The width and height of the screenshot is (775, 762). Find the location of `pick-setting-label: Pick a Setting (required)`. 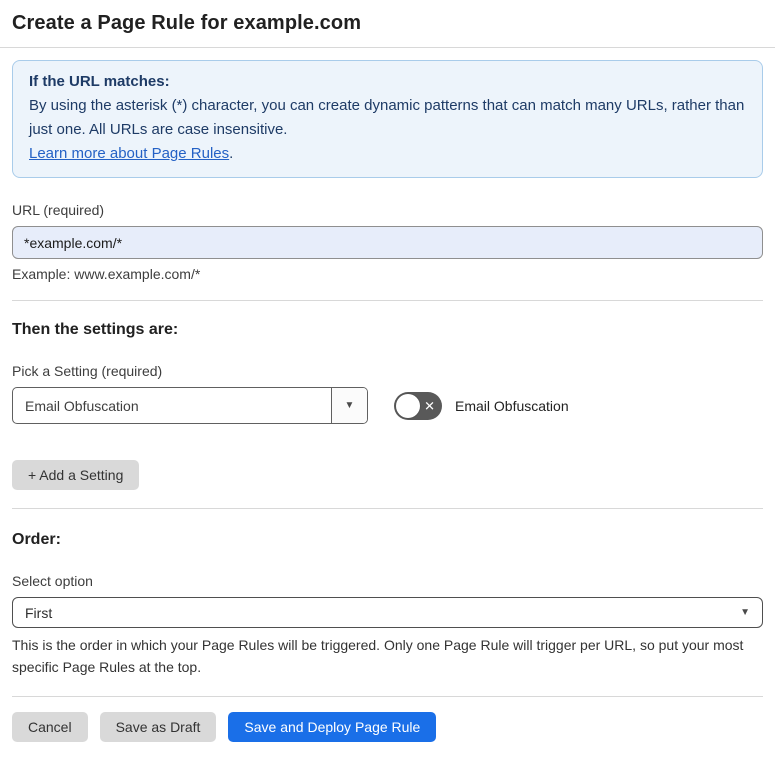

pick-setting-label: Pick a Setting (required) is located at coordinates (87, 371).